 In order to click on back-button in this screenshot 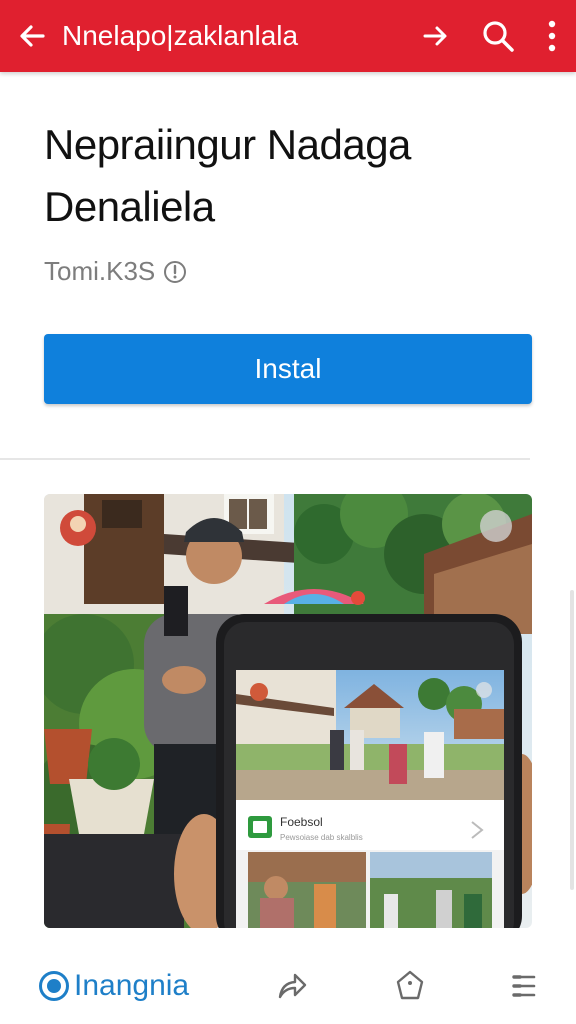, I will do `click(32, 36)`.